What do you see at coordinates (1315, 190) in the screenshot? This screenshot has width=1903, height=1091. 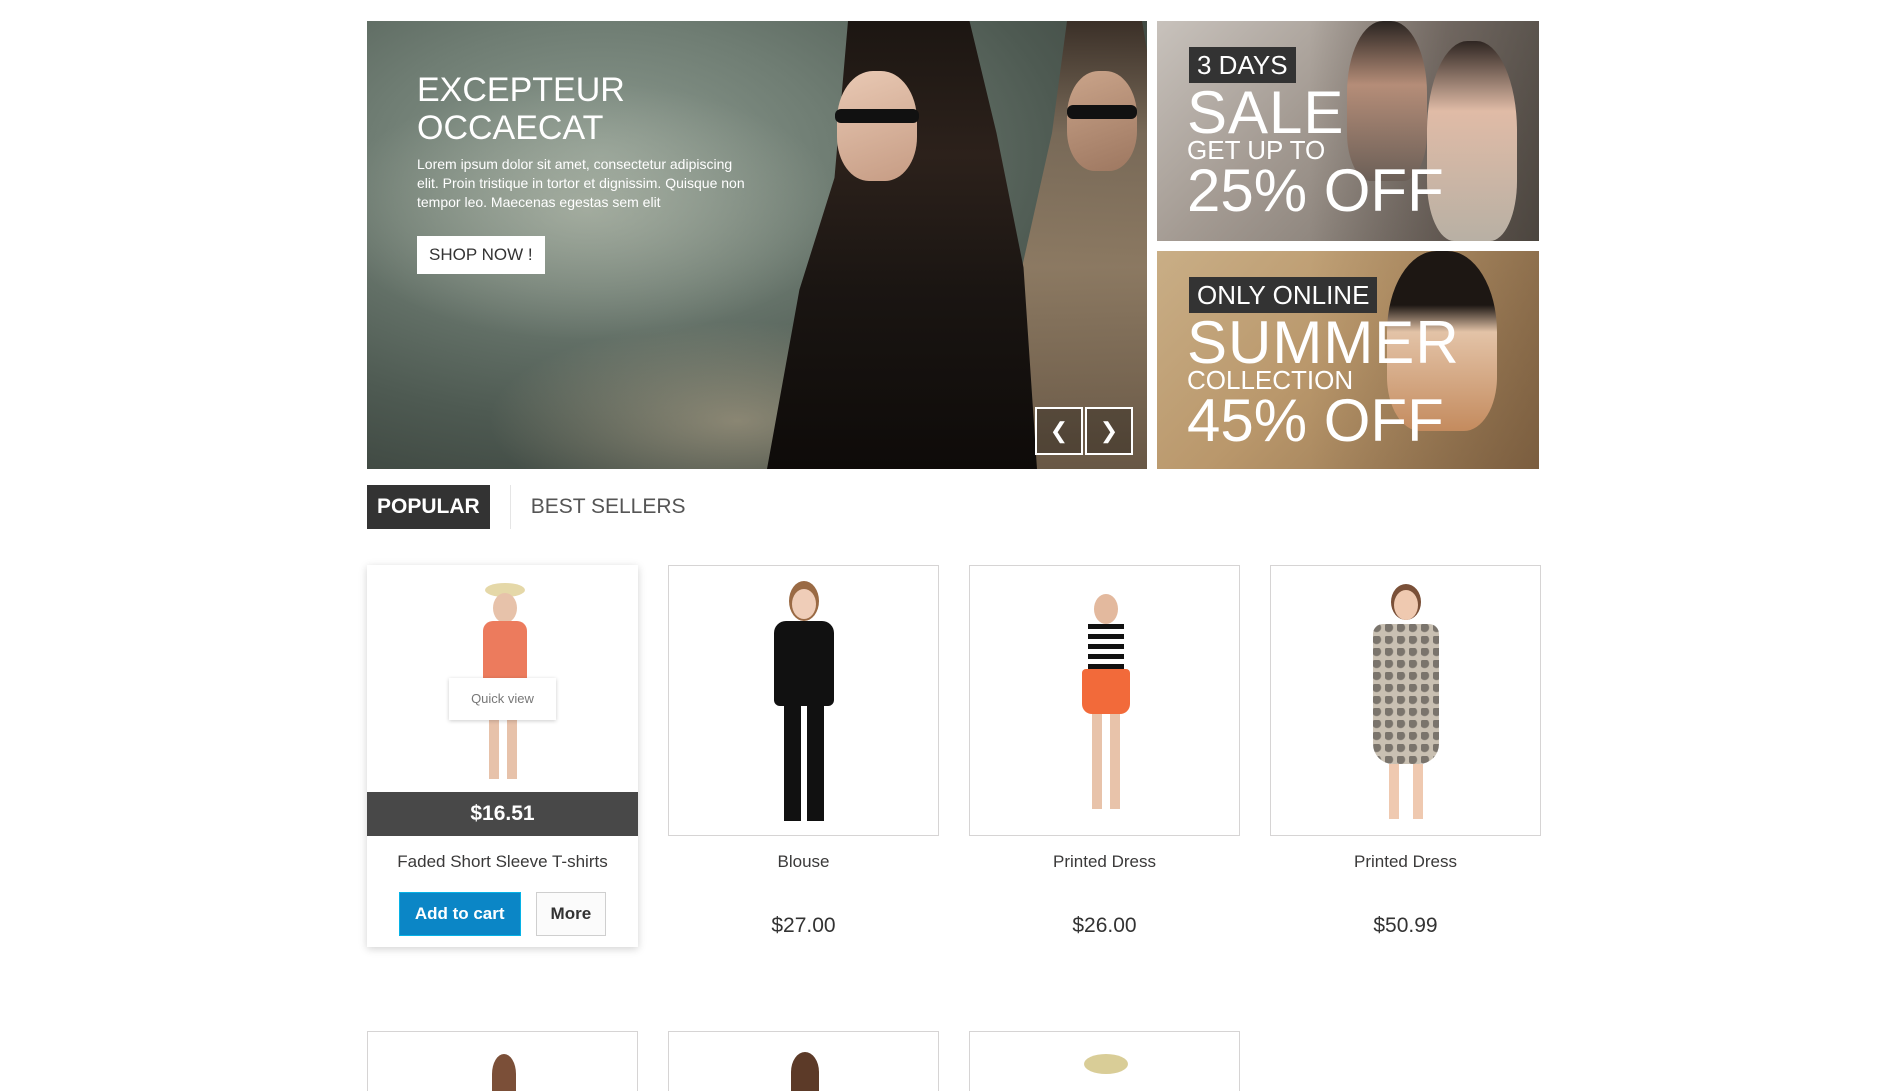 I see `promo-discount: 25% OFF` at bounding box center [1315, 190].